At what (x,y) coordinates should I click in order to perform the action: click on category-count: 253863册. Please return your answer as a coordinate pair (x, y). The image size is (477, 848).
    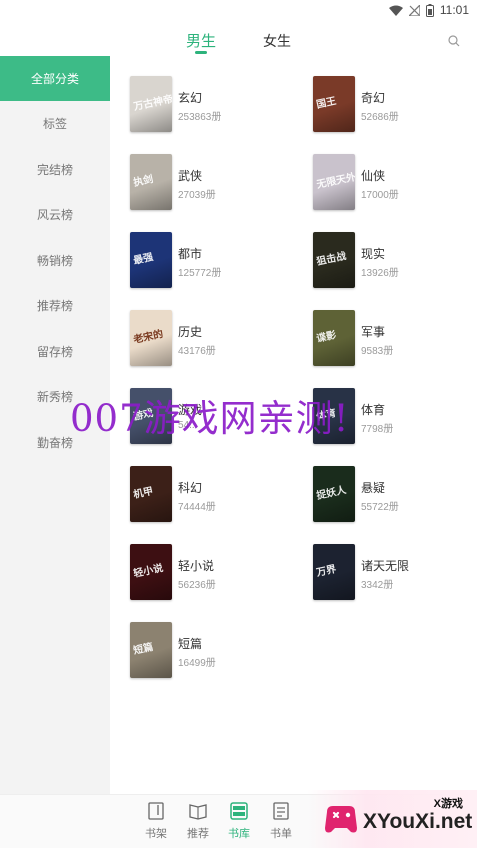
    Looking at the image, I should click on (200, 117).